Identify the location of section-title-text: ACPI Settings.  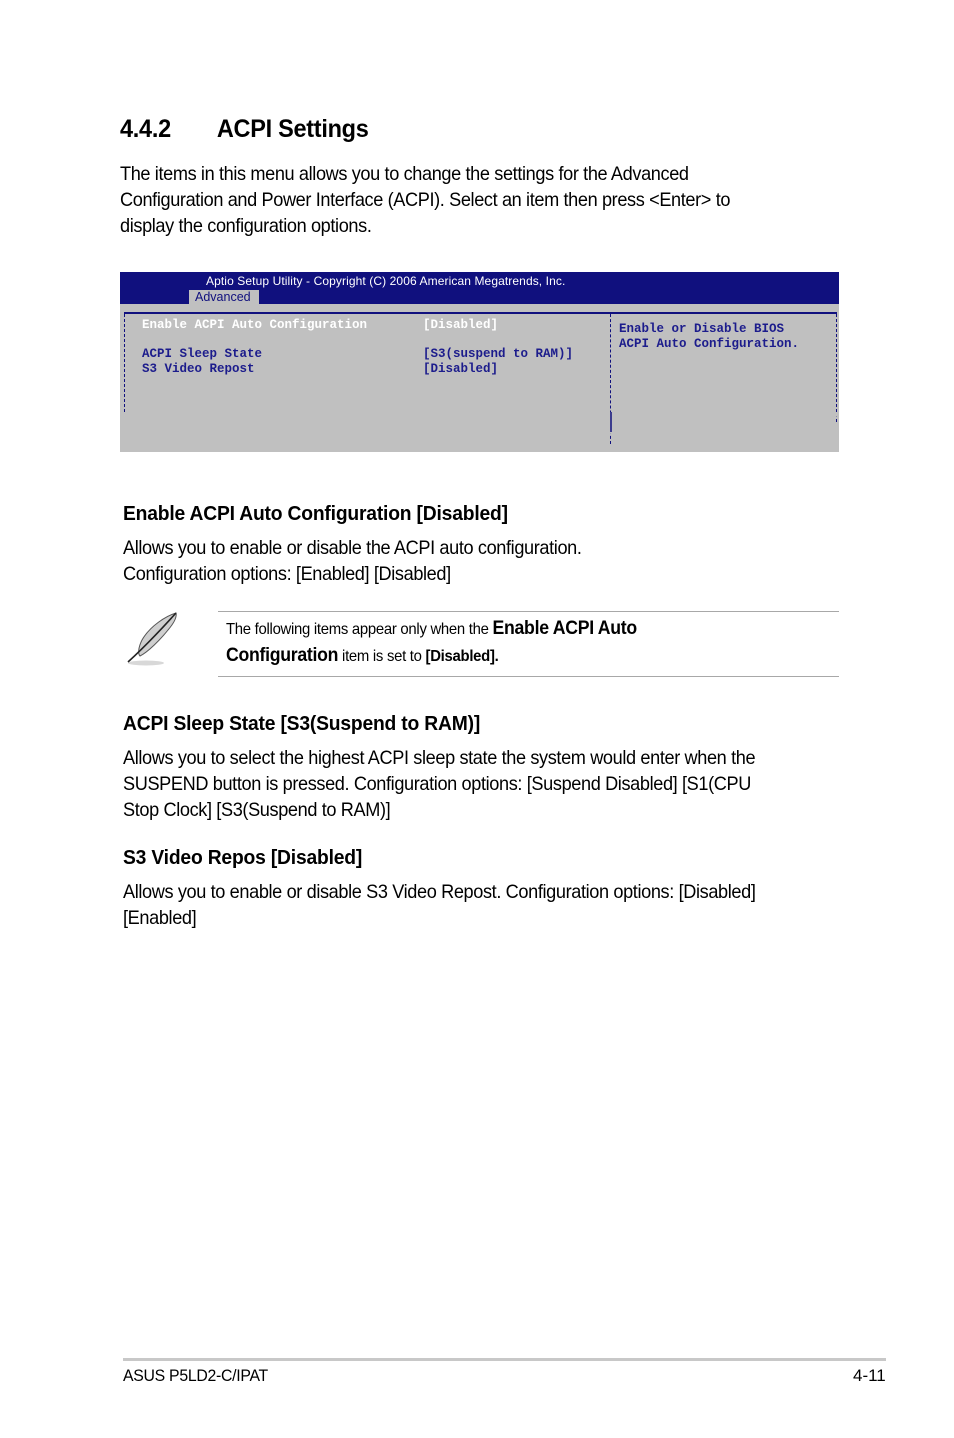
(292, 129).